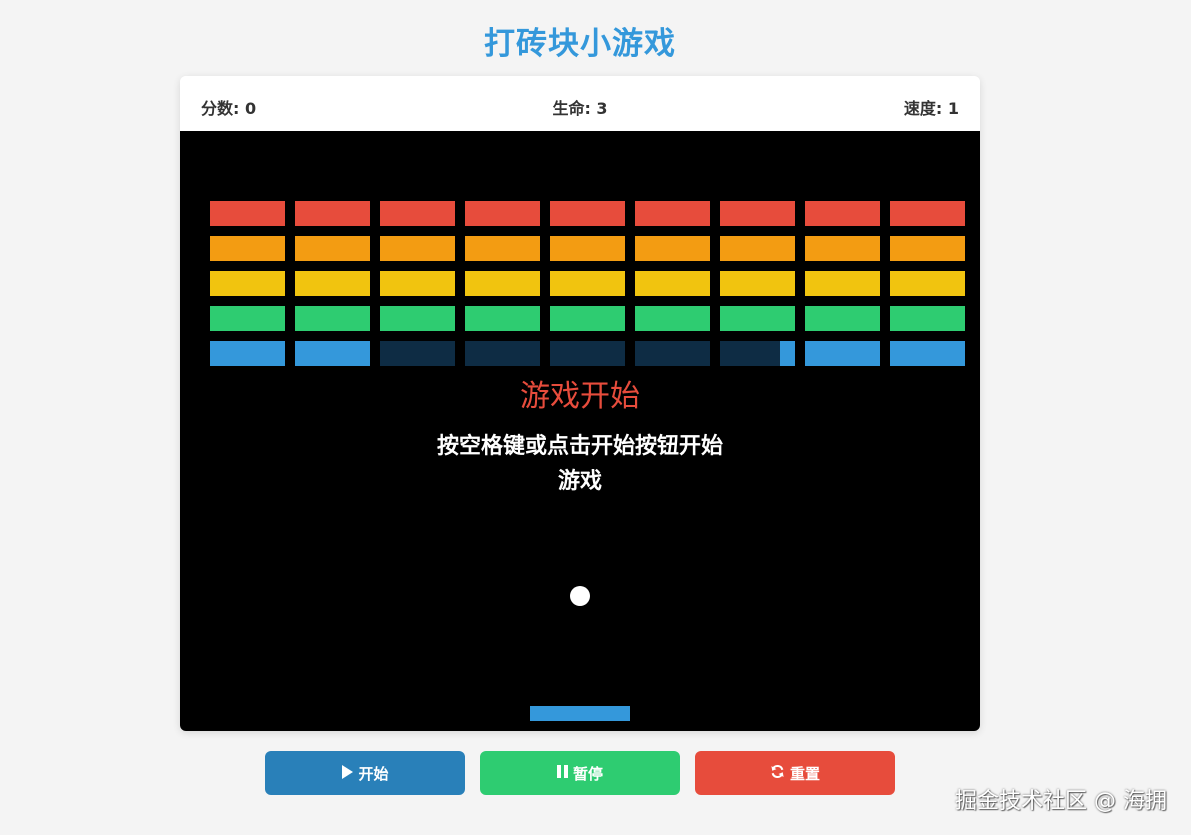  Describe the element at coordinates (580, 396) in the screenshot. I see `overlay-title: 游戏开始` at that location.